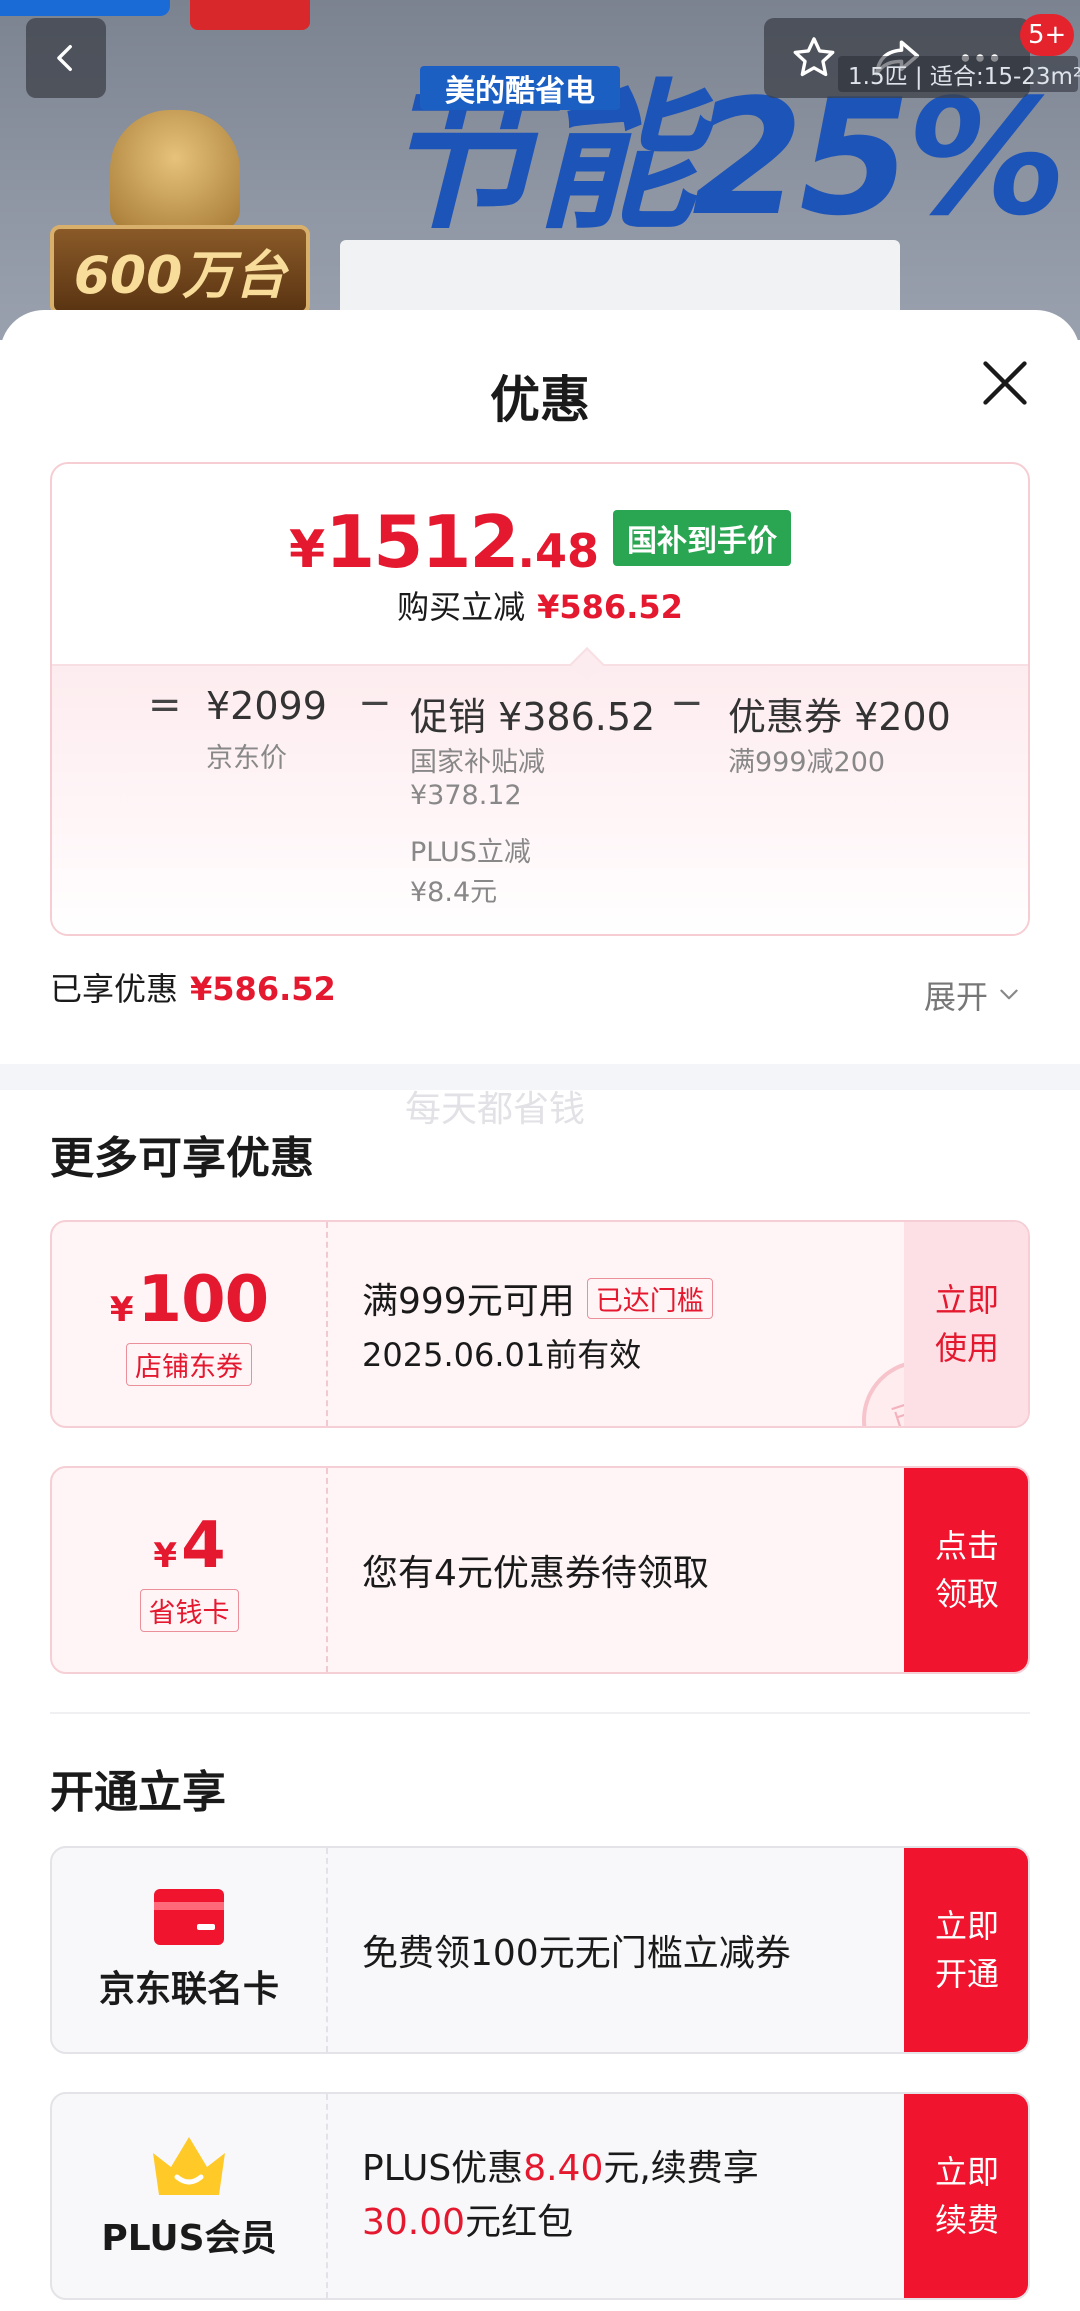  Describe the element at coordinates (263, 989) in the screenshot. I see `enjoyed-amount: ¥586.52` at that location.